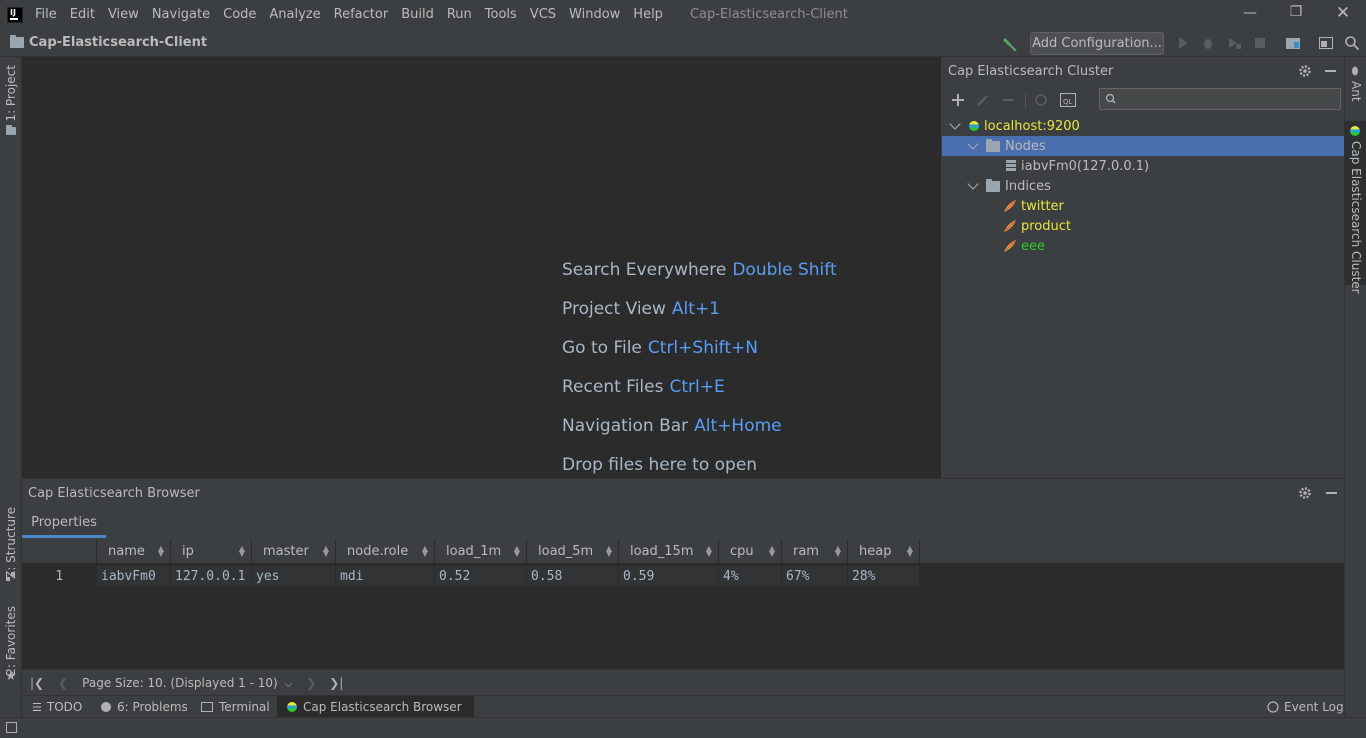  Describe the element at coordinates (152, 707) in the screenshot. I see `tool-tab-label: 6: Problems` at that location.